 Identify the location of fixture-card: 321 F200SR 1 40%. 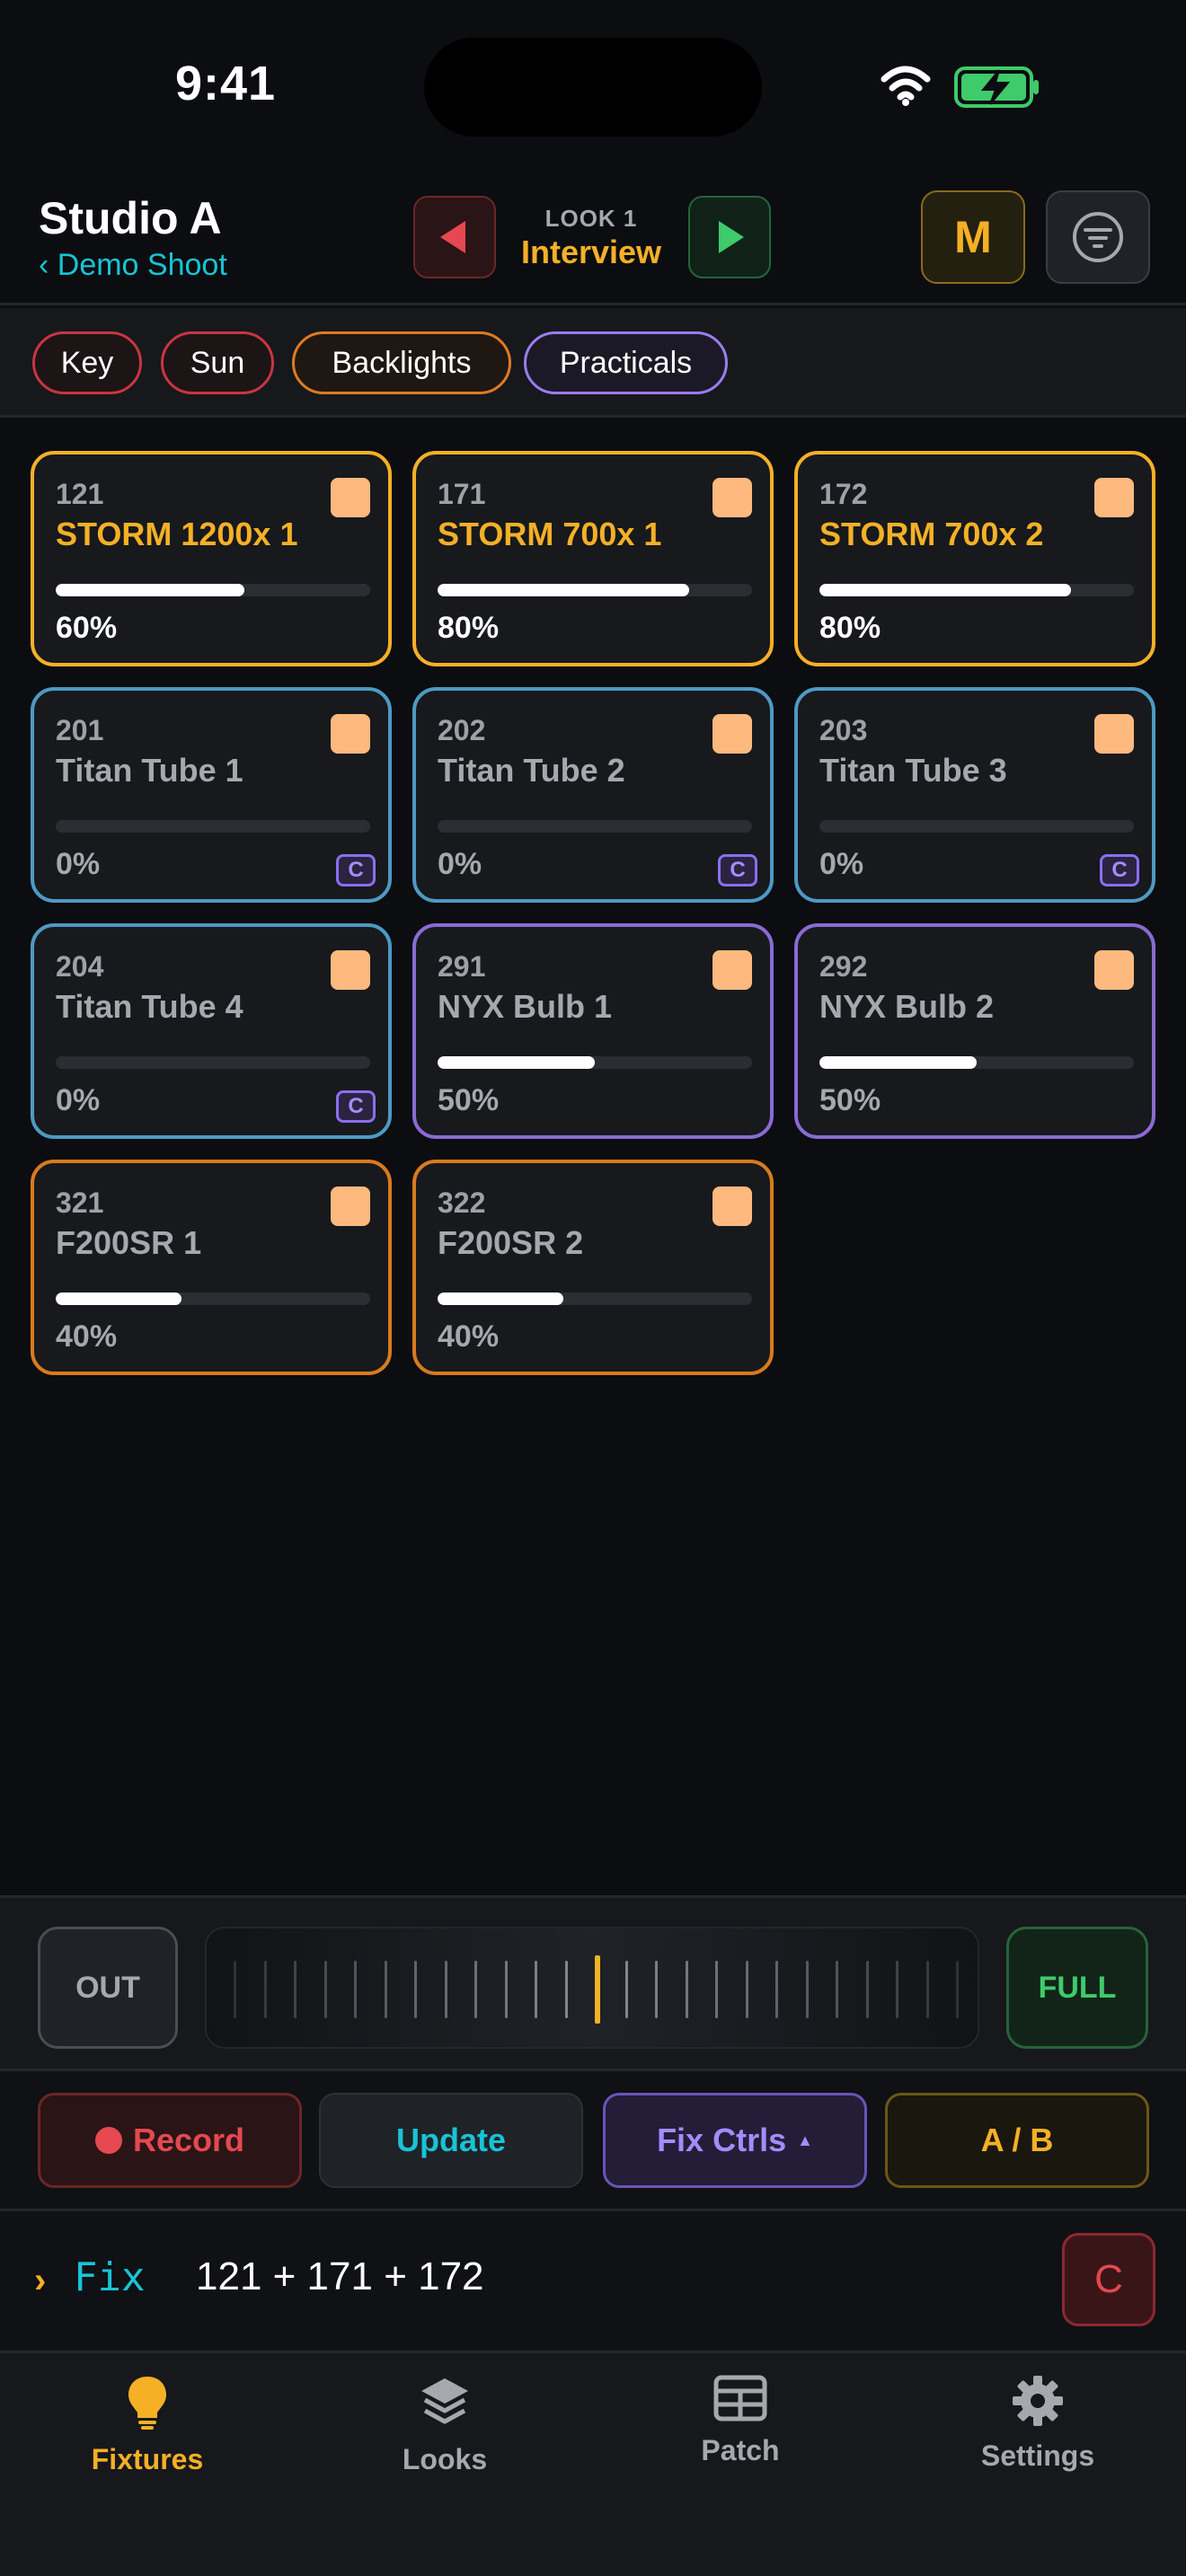
(211, 1267).